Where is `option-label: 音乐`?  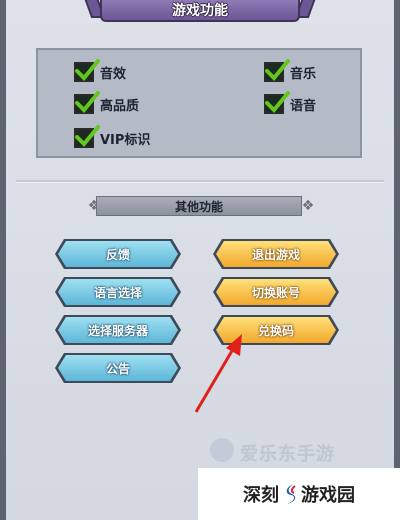
option-label: 音乐 is located at coordinates (303, 74).